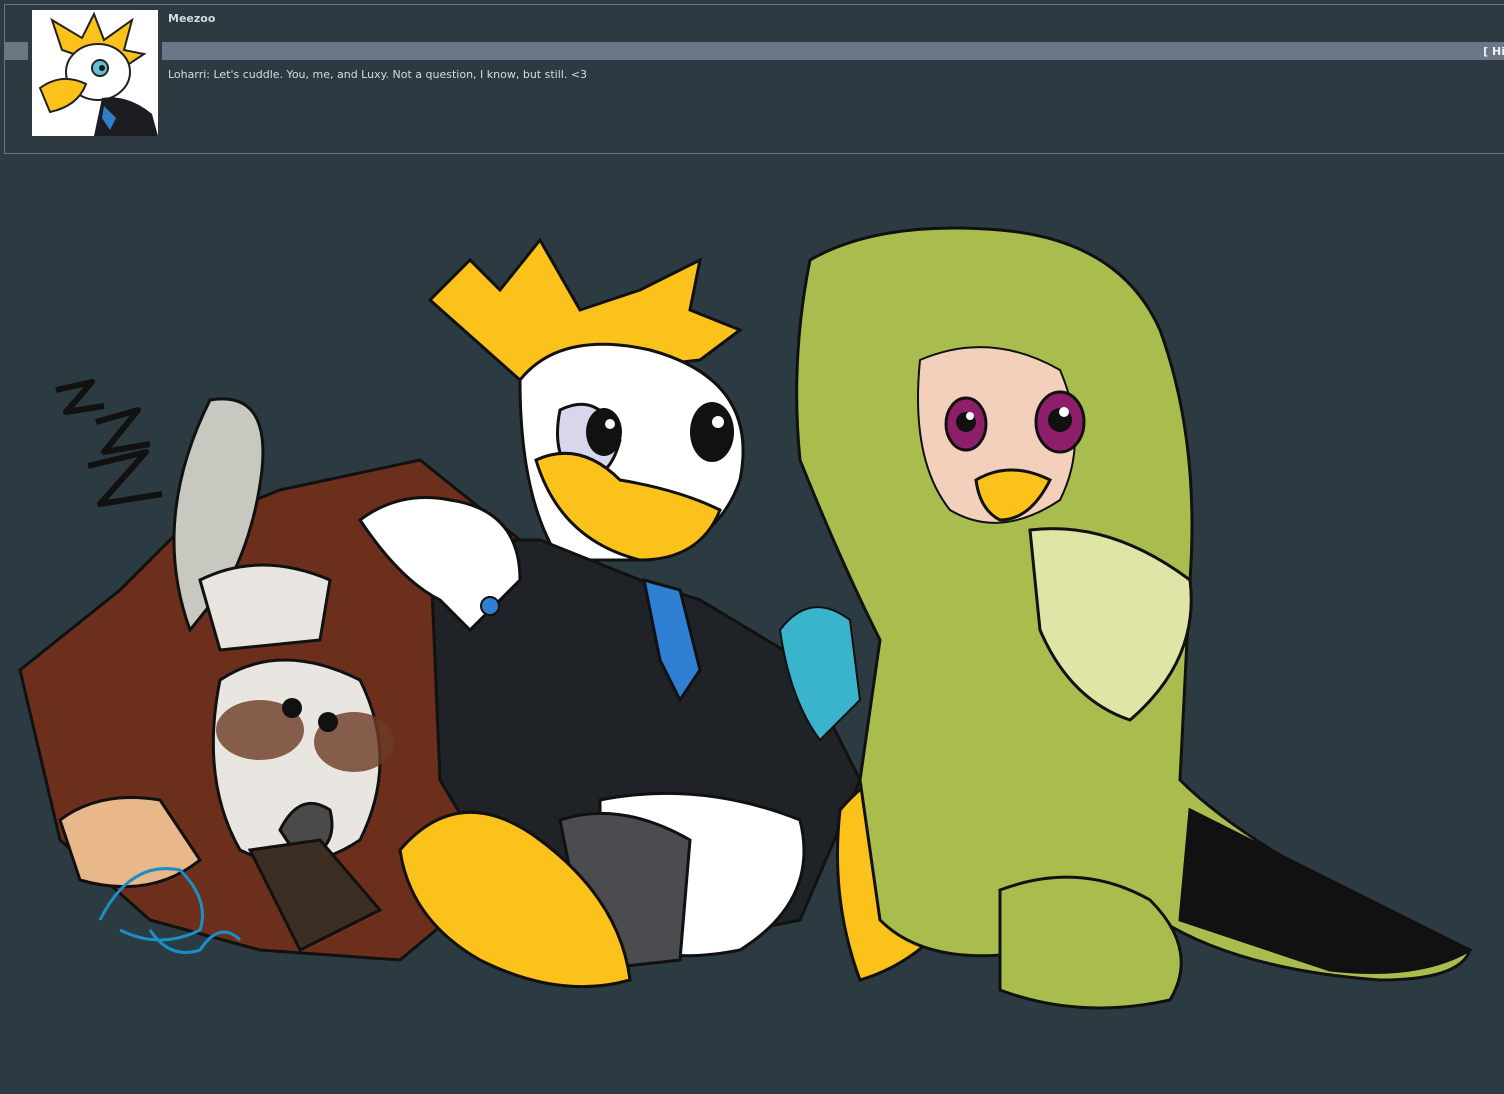 The height and width of the screenshot is (1094, 1504). I want to click on post-header-bar: [ Hi, so click(833, 51).